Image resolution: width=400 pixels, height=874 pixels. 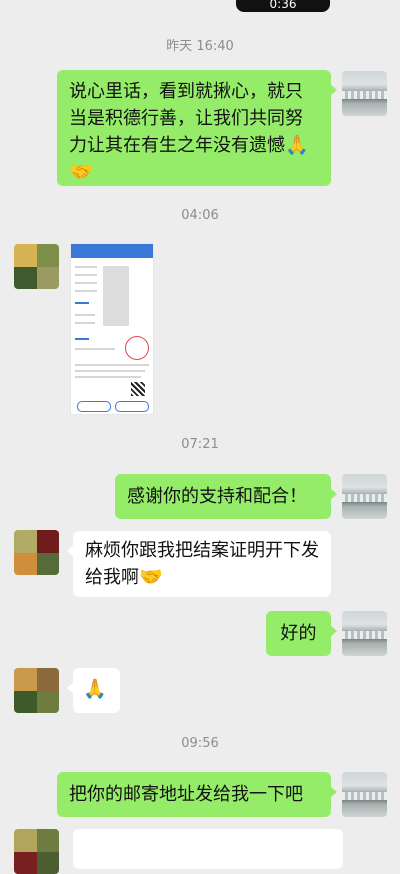 I want to click on message-bubble-sent: 好的, so click(x=301, y=633).